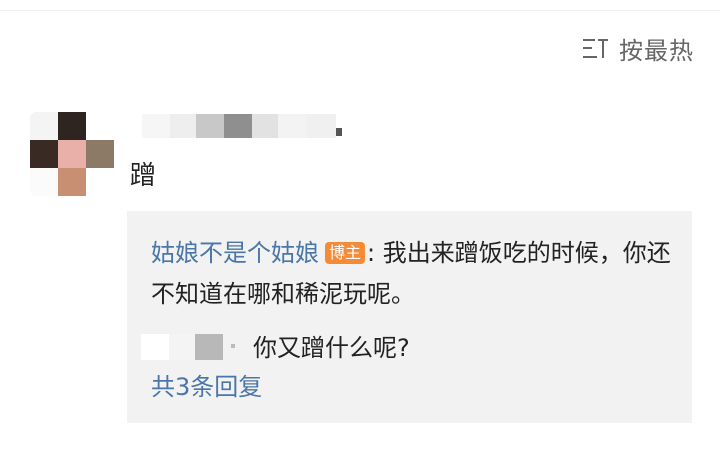 This screenshot has height=450, width=720. I want to click on sort-lines-icon, so click(595, 49).